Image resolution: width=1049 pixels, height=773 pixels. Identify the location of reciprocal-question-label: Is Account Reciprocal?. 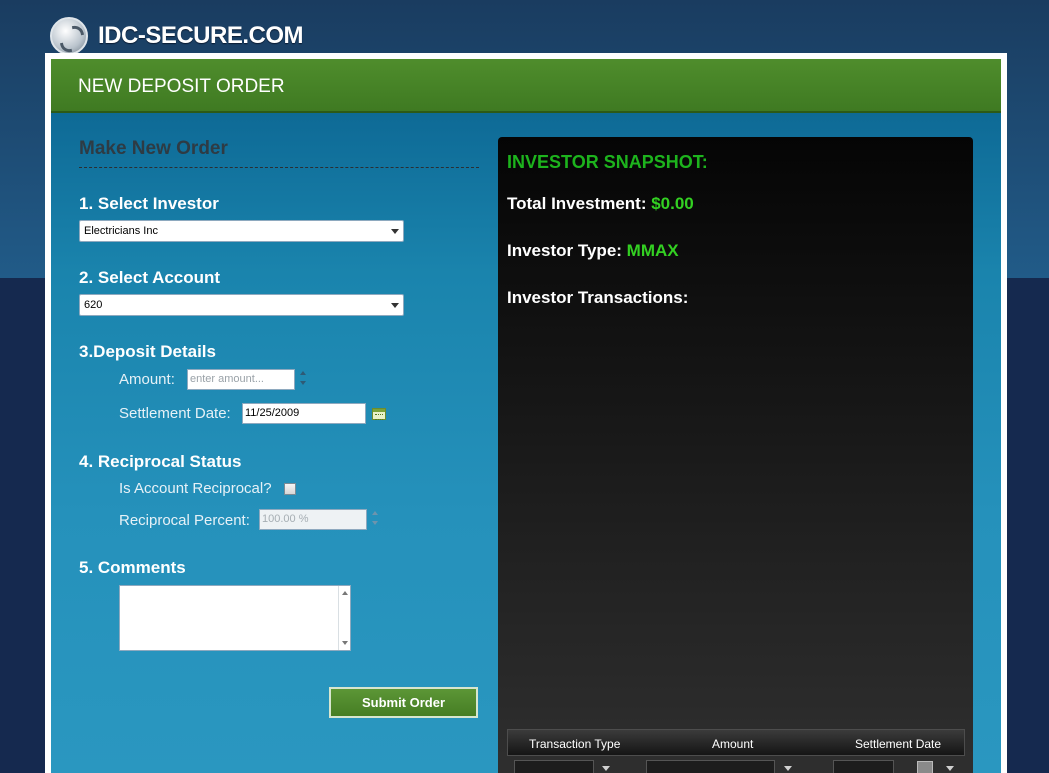
(195, 488).